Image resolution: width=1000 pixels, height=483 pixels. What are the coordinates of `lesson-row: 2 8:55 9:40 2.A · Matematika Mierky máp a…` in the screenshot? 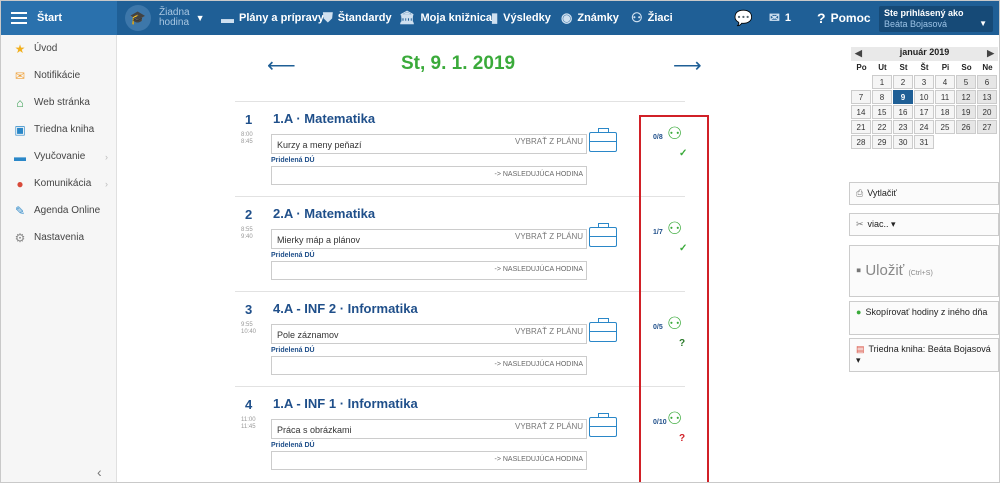 It's located at (461, 243).